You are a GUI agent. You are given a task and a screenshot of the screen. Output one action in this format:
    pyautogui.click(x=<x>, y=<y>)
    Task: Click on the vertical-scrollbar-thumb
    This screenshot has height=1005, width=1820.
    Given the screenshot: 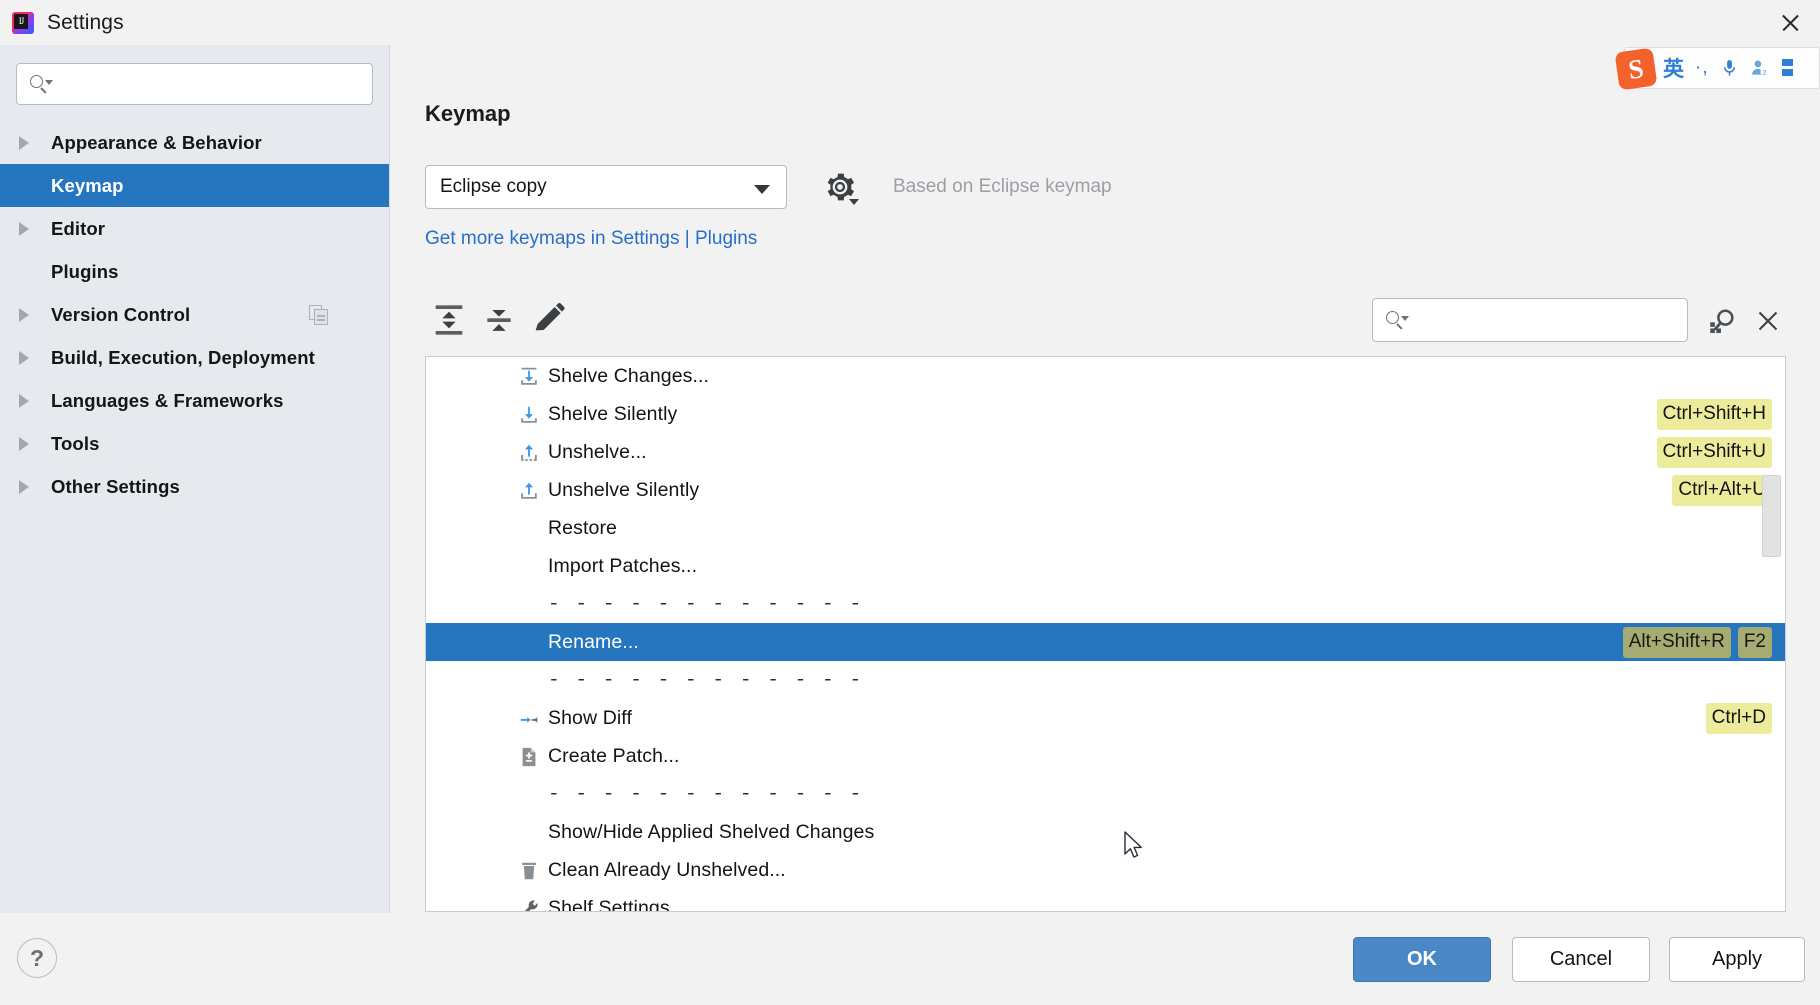 What is the action you would take?
    pyautogui.click(x=1771, y=516)
    